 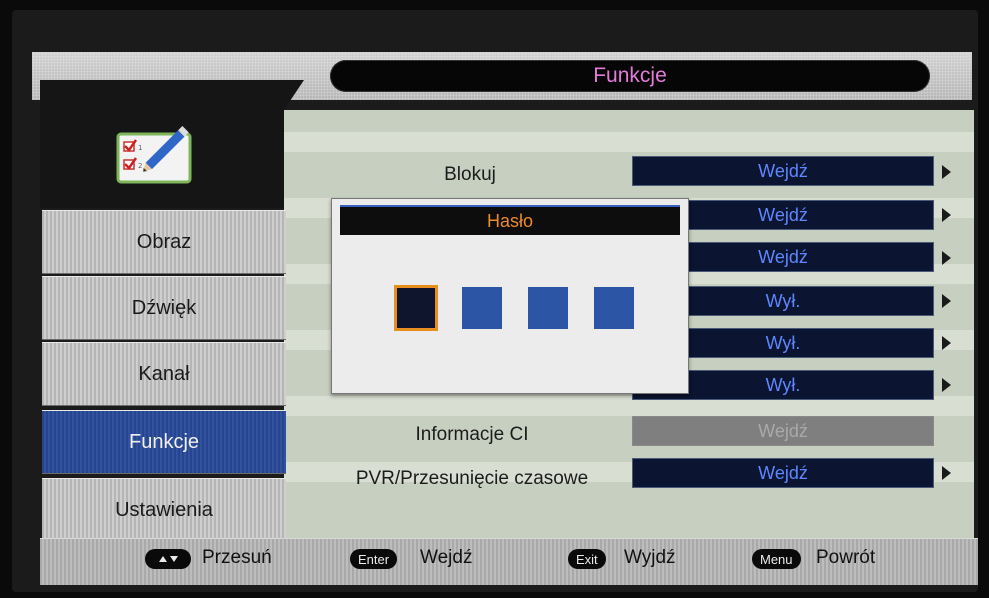 I want to click on exit-hint: Wyjdź, so click(x=650, y=557).